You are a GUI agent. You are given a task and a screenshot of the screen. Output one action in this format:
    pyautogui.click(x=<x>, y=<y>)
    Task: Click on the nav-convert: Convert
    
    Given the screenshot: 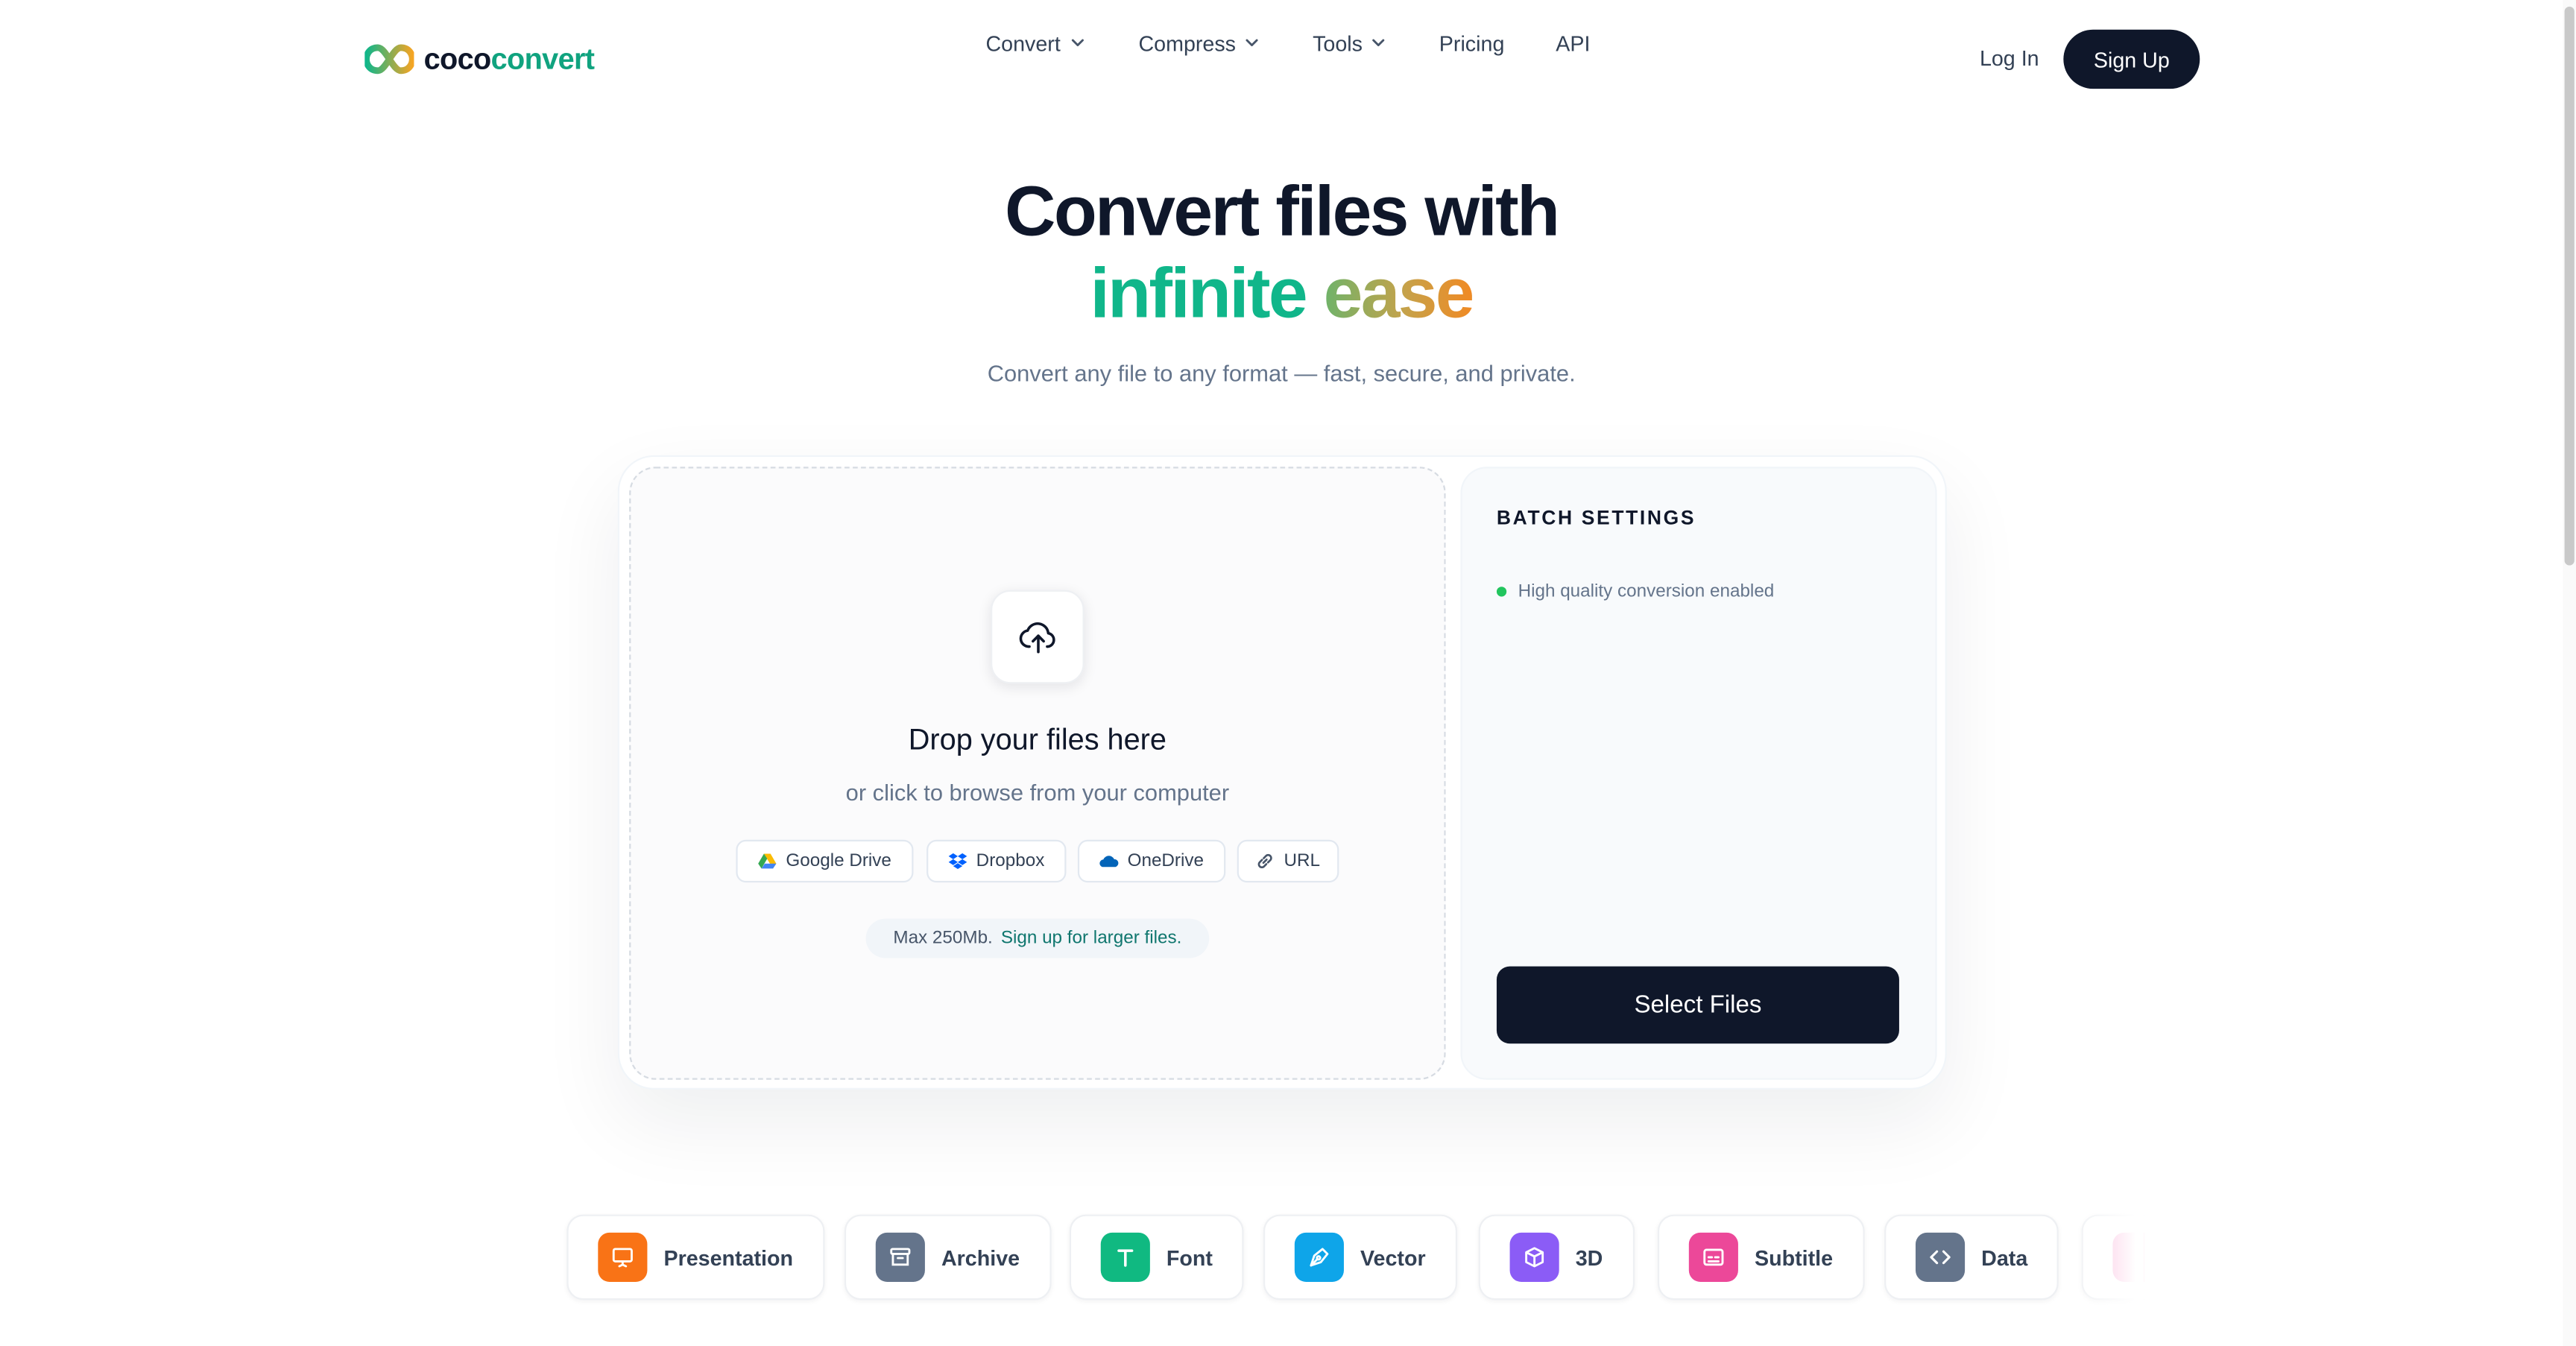 What is the action you would take?
    pyautogui.click(x=1036, y=43)
    